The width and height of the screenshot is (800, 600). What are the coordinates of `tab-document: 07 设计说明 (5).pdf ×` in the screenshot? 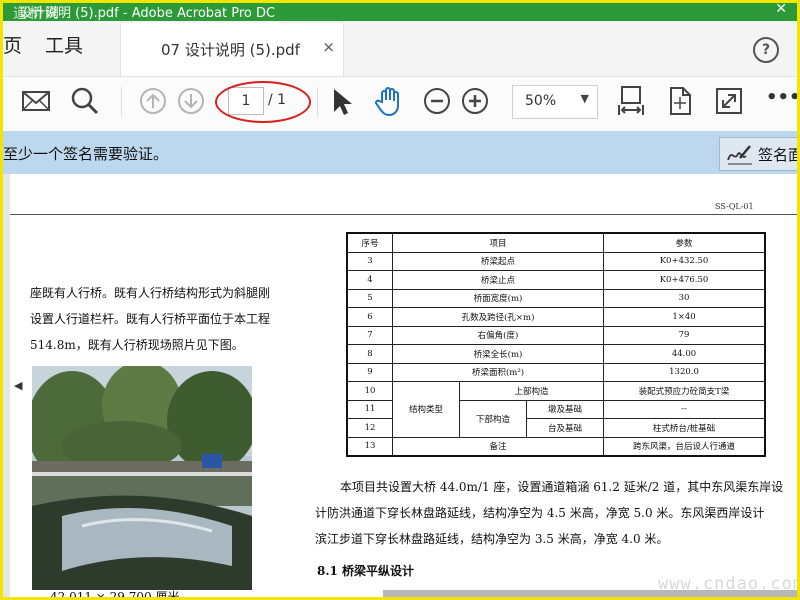 It's located at (232, 49).